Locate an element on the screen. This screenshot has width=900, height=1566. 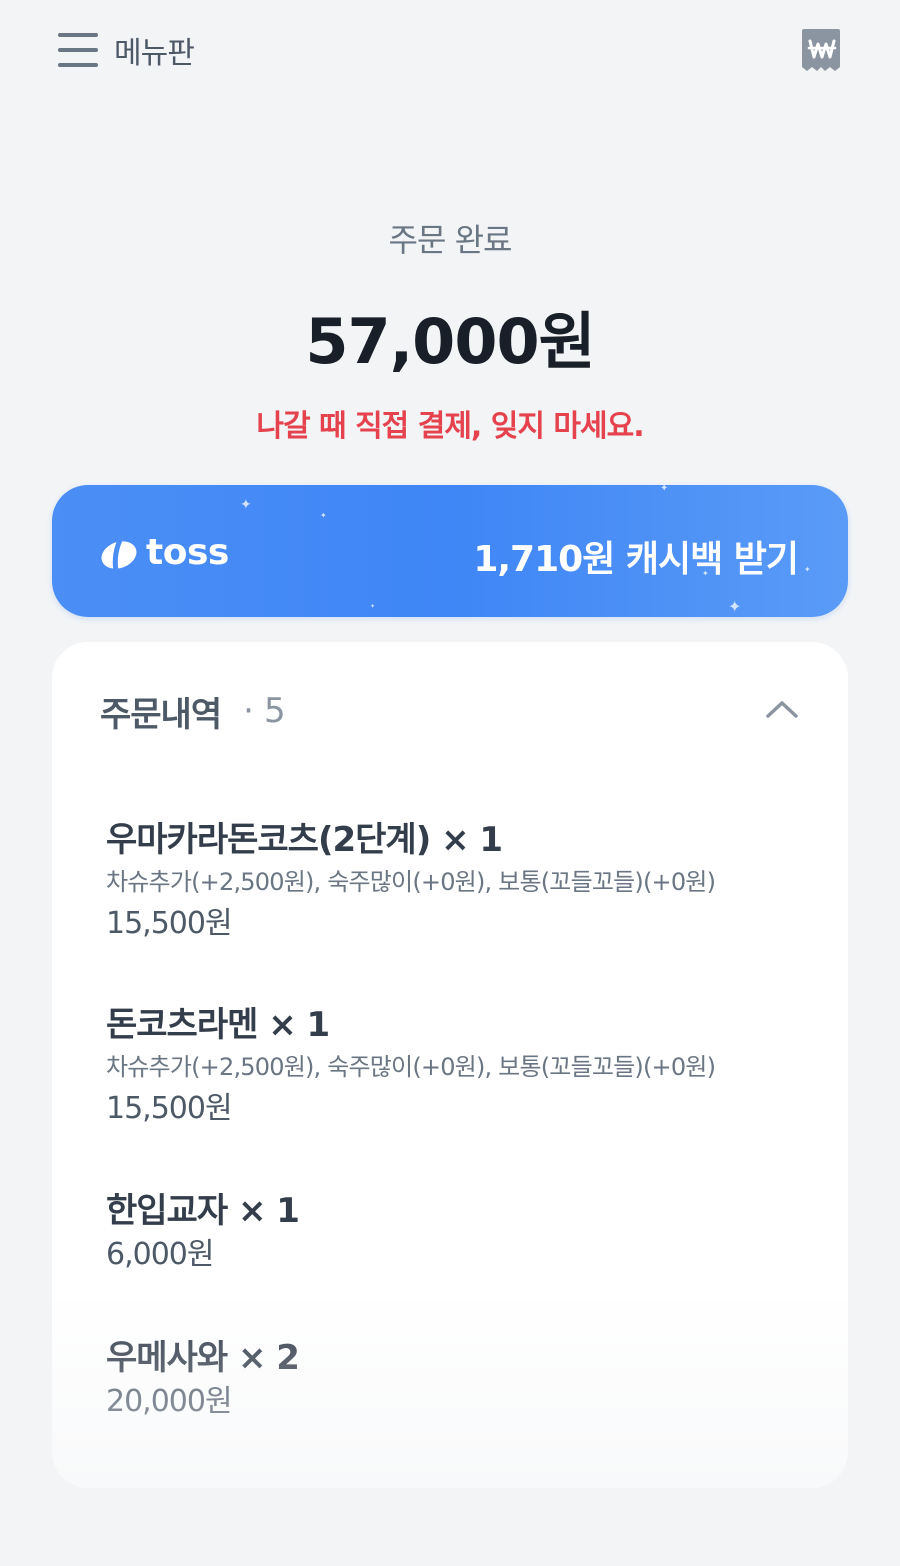
menu-label: 메뉴판 is located at coordinates (154, 53).